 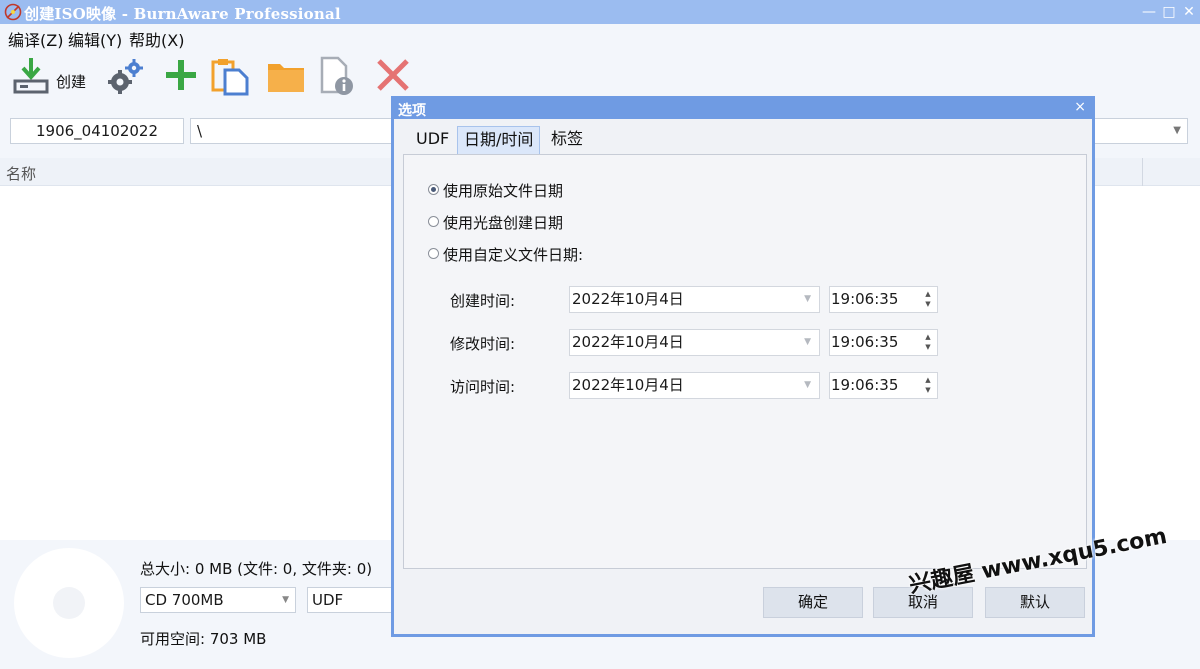 I want to click on app-logo-icon, so click(x=13, y=12).